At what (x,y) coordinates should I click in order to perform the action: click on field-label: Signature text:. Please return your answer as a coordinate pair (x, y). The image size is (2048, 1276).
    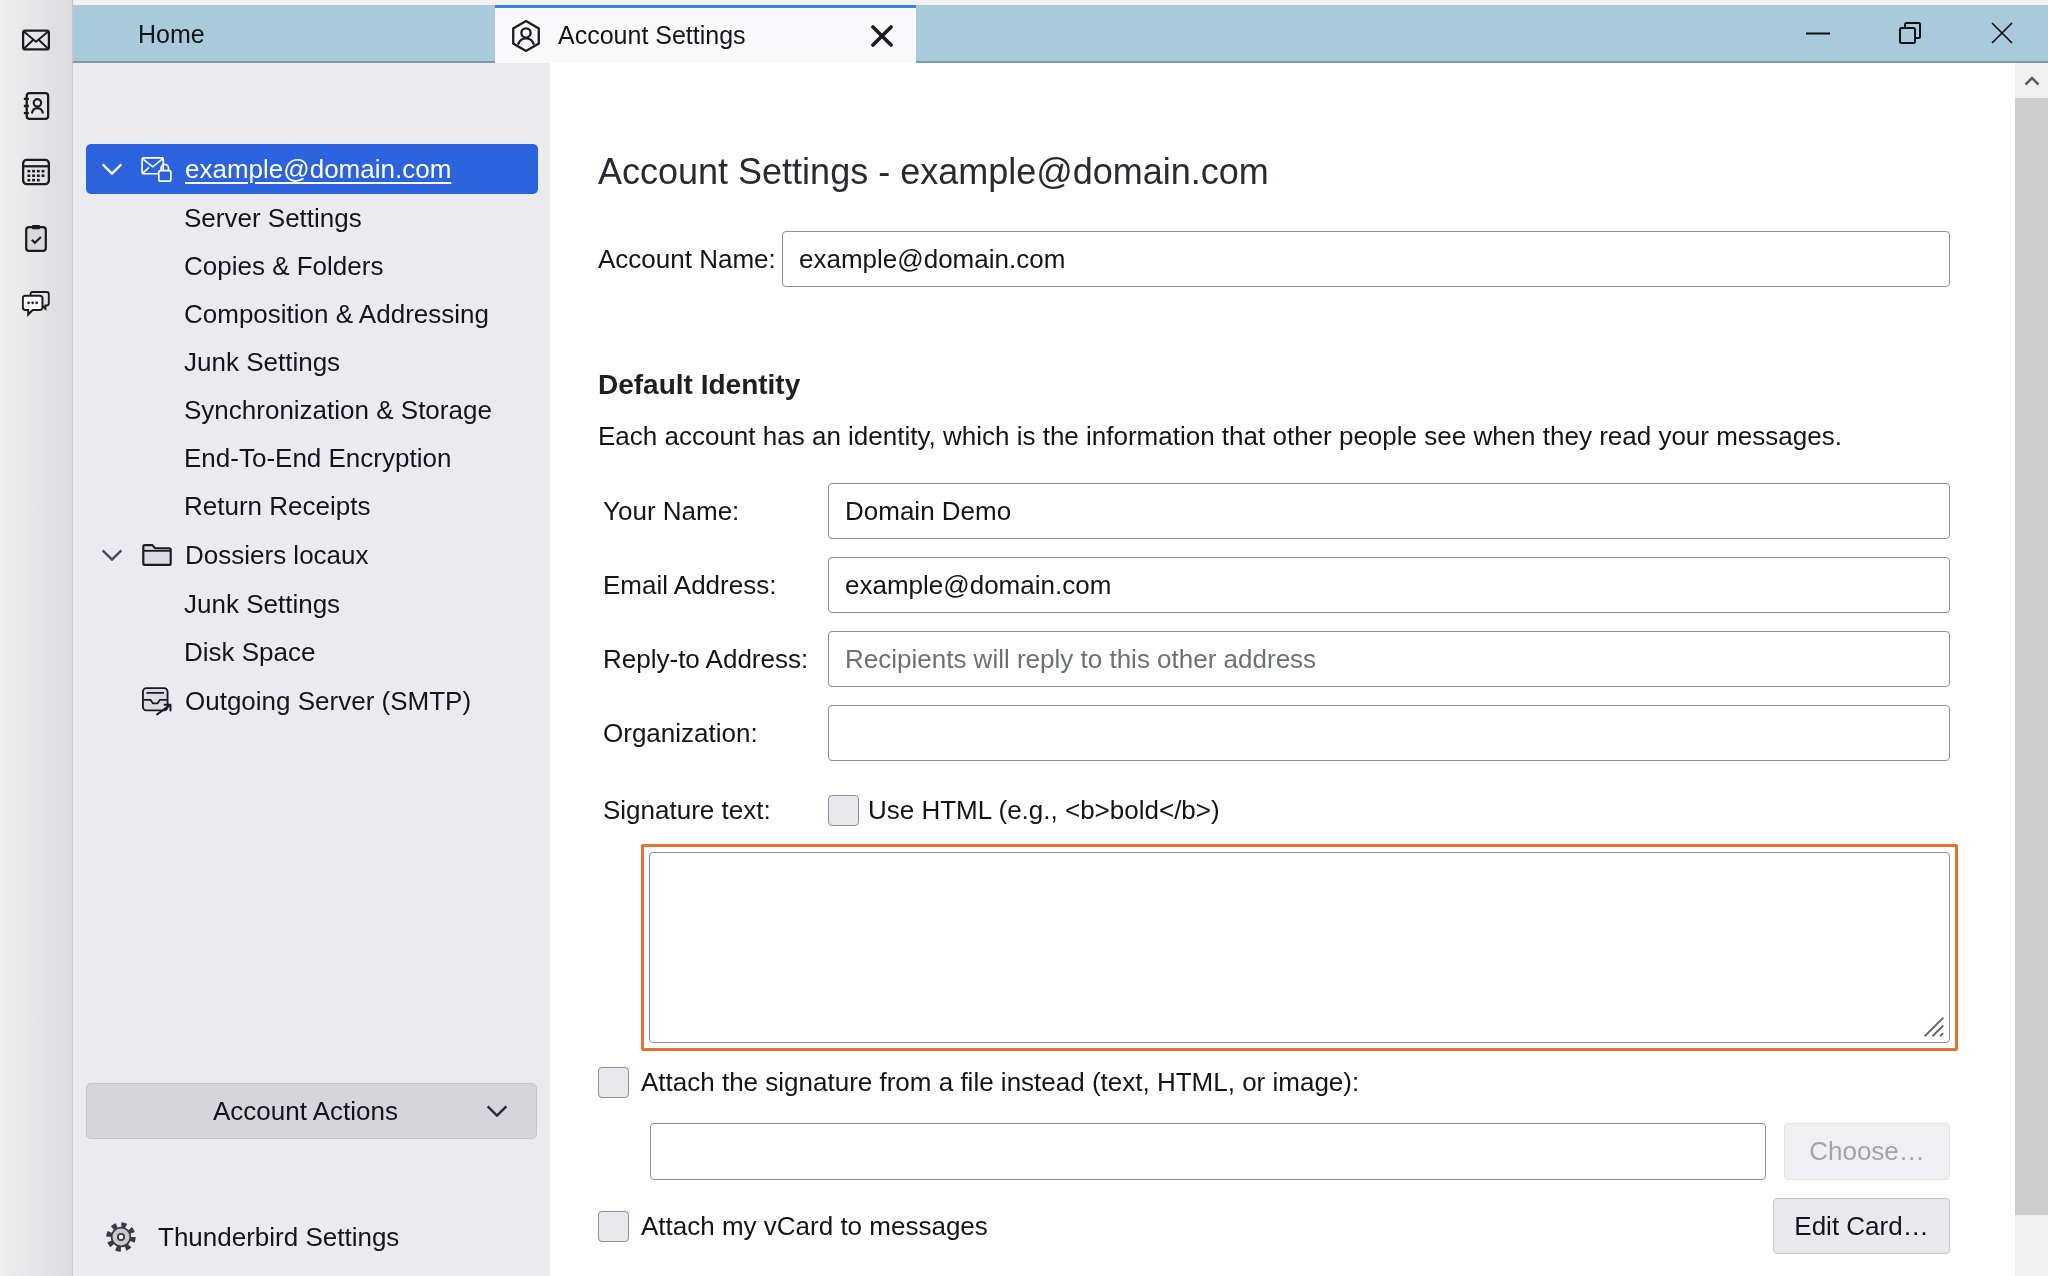
    Looking at the image, I should click on (687, 810).